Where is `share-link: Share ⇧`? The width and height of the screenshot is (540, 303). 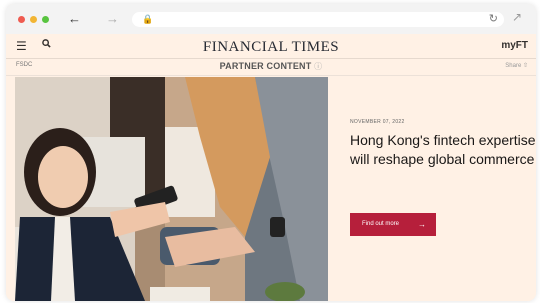
share-link: Share ⇧ is located at coordinates (516, 65).